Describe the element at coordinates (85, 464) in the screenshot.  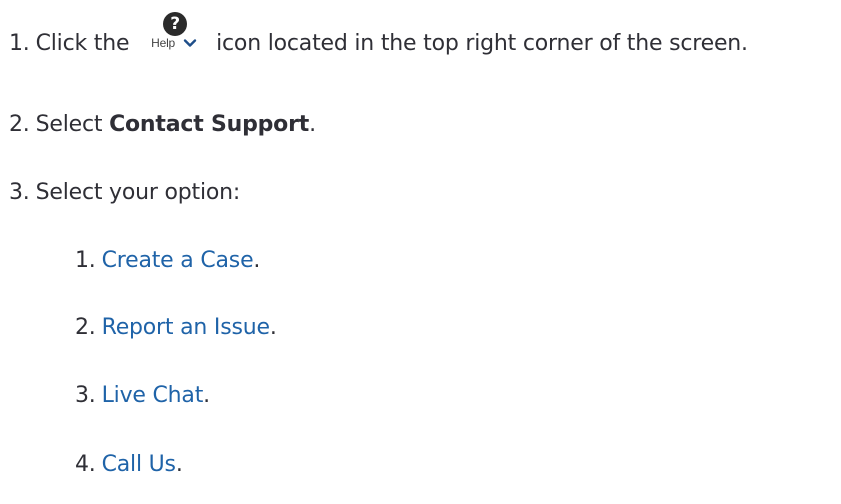
I see `option-number: 4.` at that location.